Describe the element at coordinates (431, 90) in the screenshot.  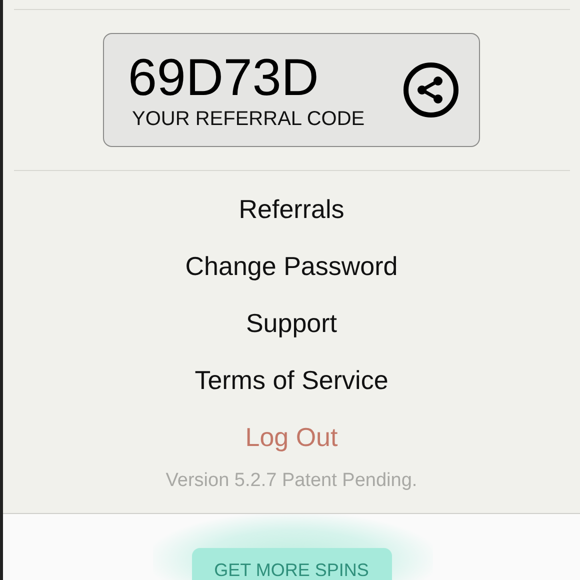
I see `share-icon` at that location.